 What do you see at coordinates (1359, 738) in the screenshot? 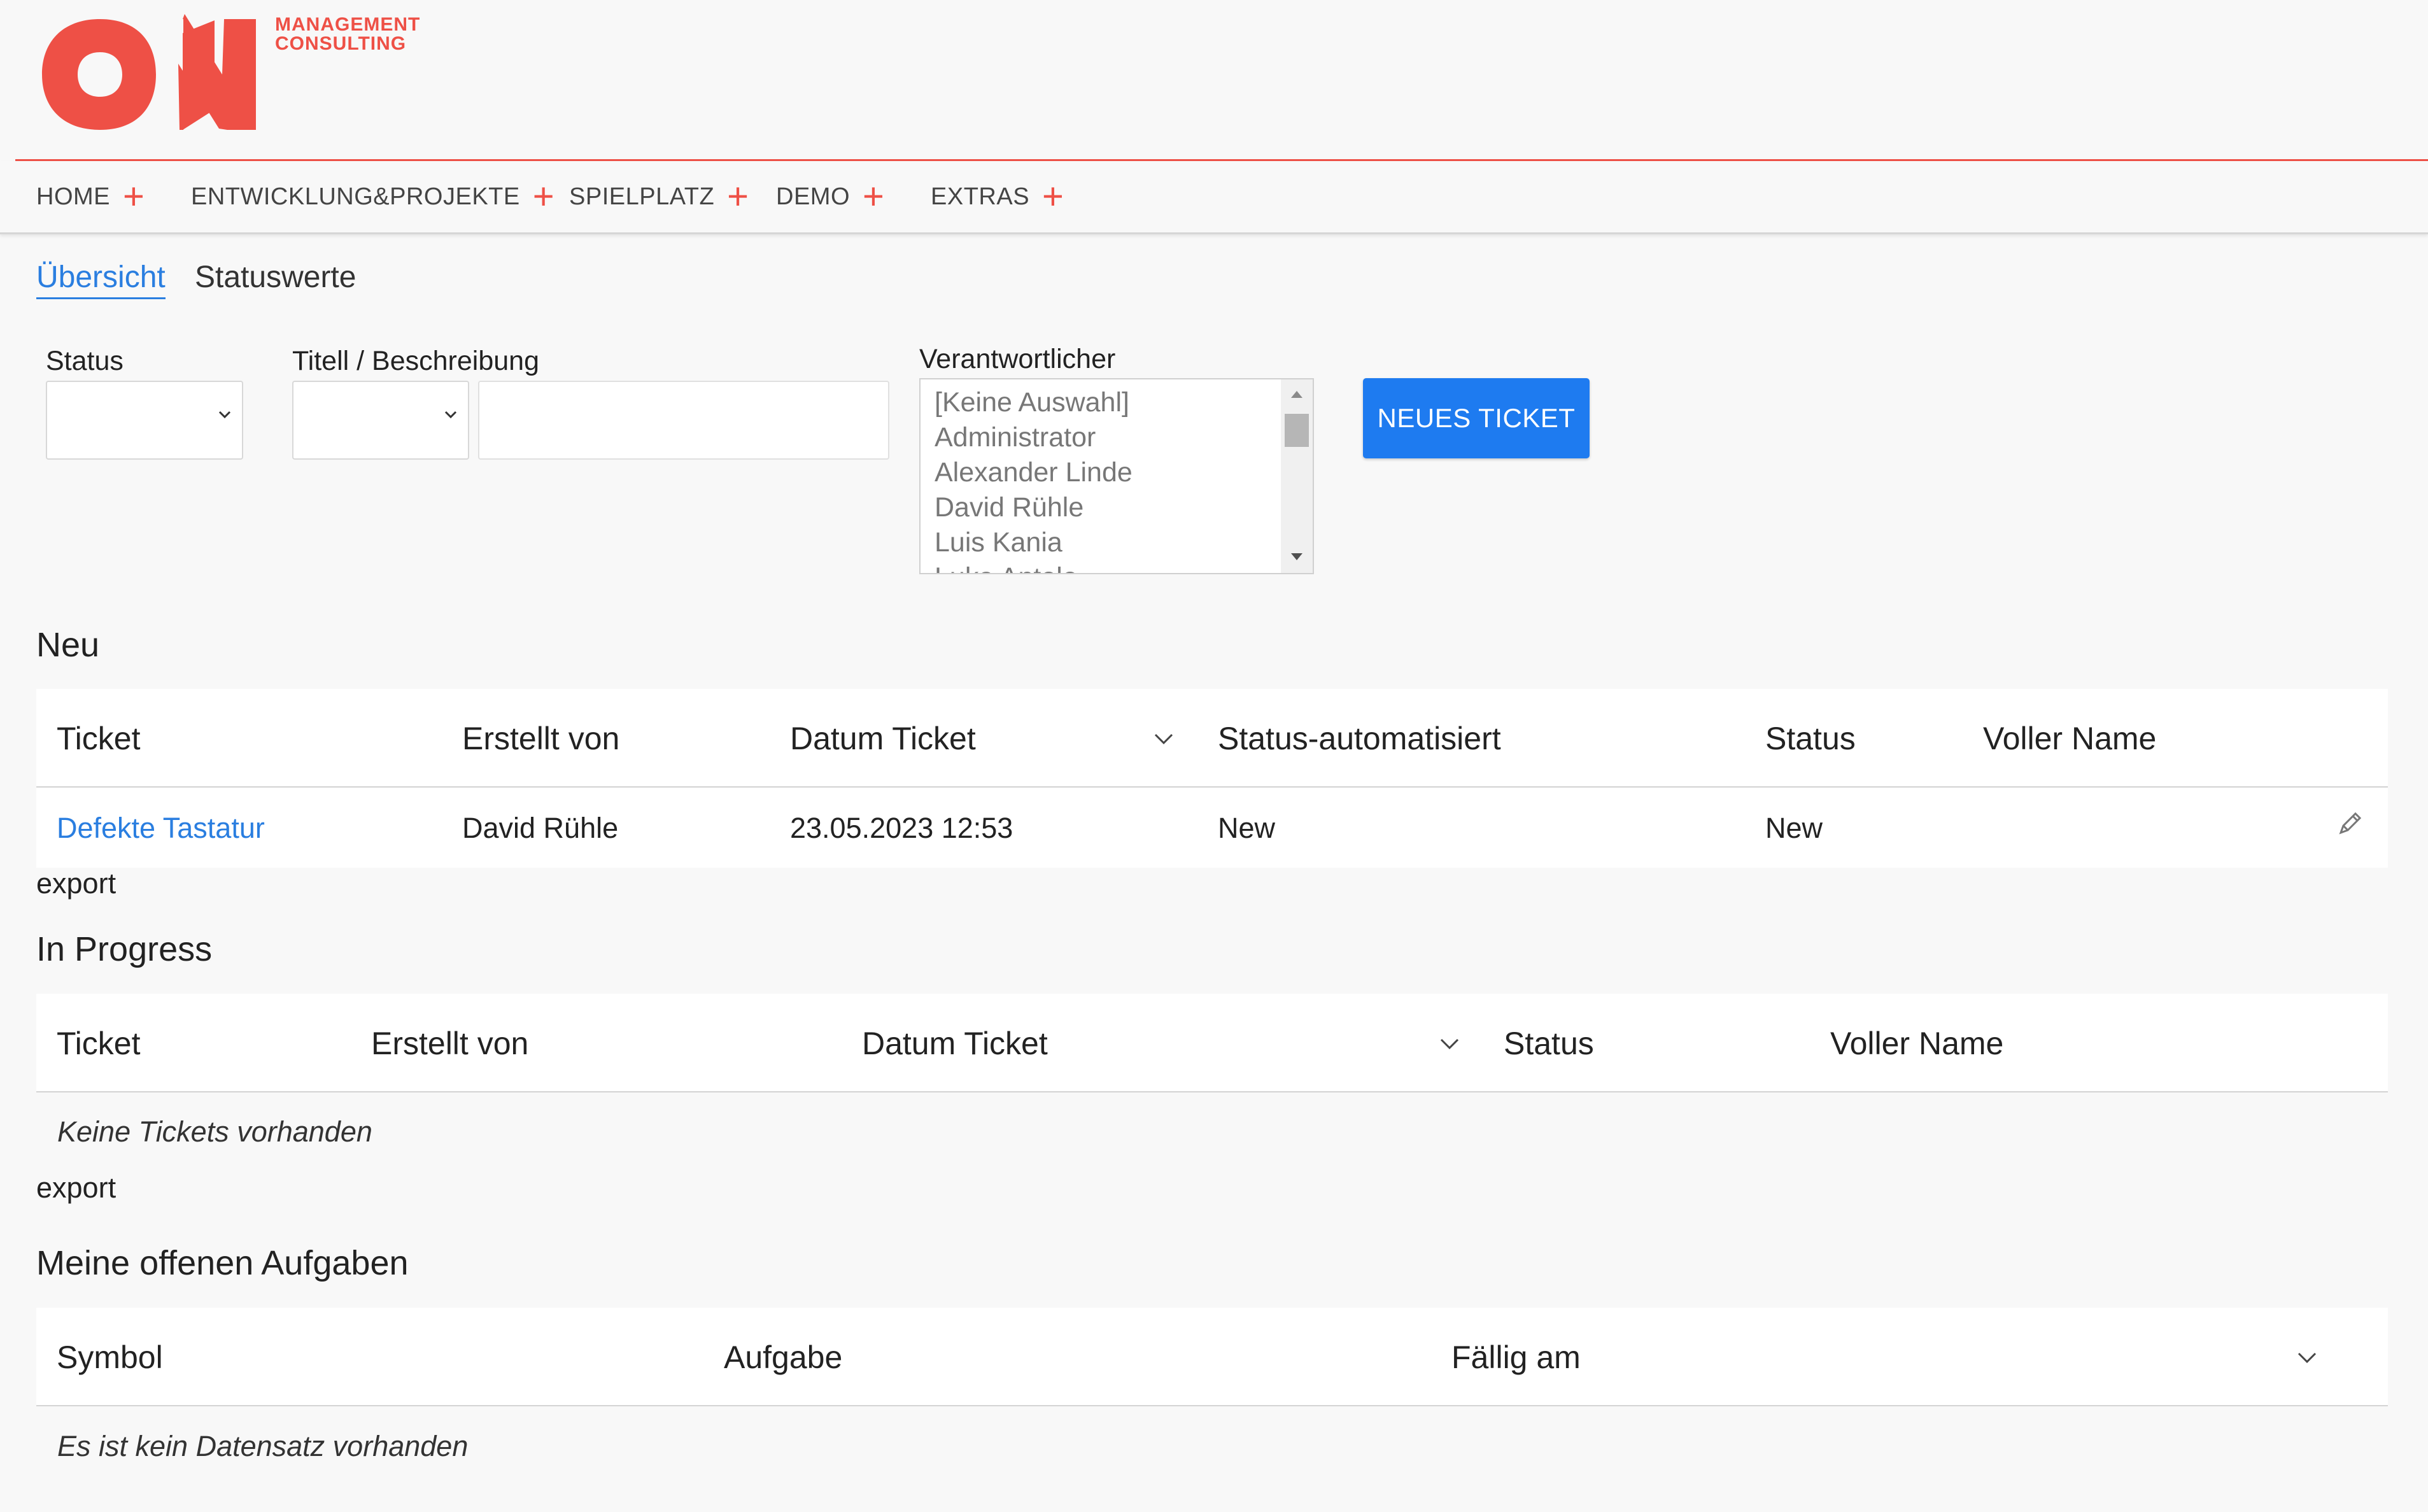
I see `column-header-status-automatisiert: Status-automatisiert` at bounding box center [1359, 738].